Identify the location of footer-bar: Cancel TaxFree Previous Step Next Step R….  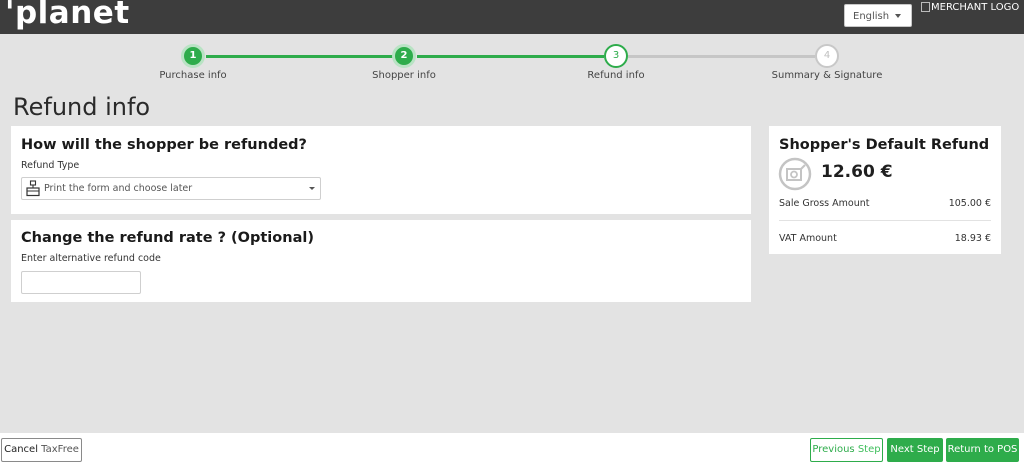
(512, 449).